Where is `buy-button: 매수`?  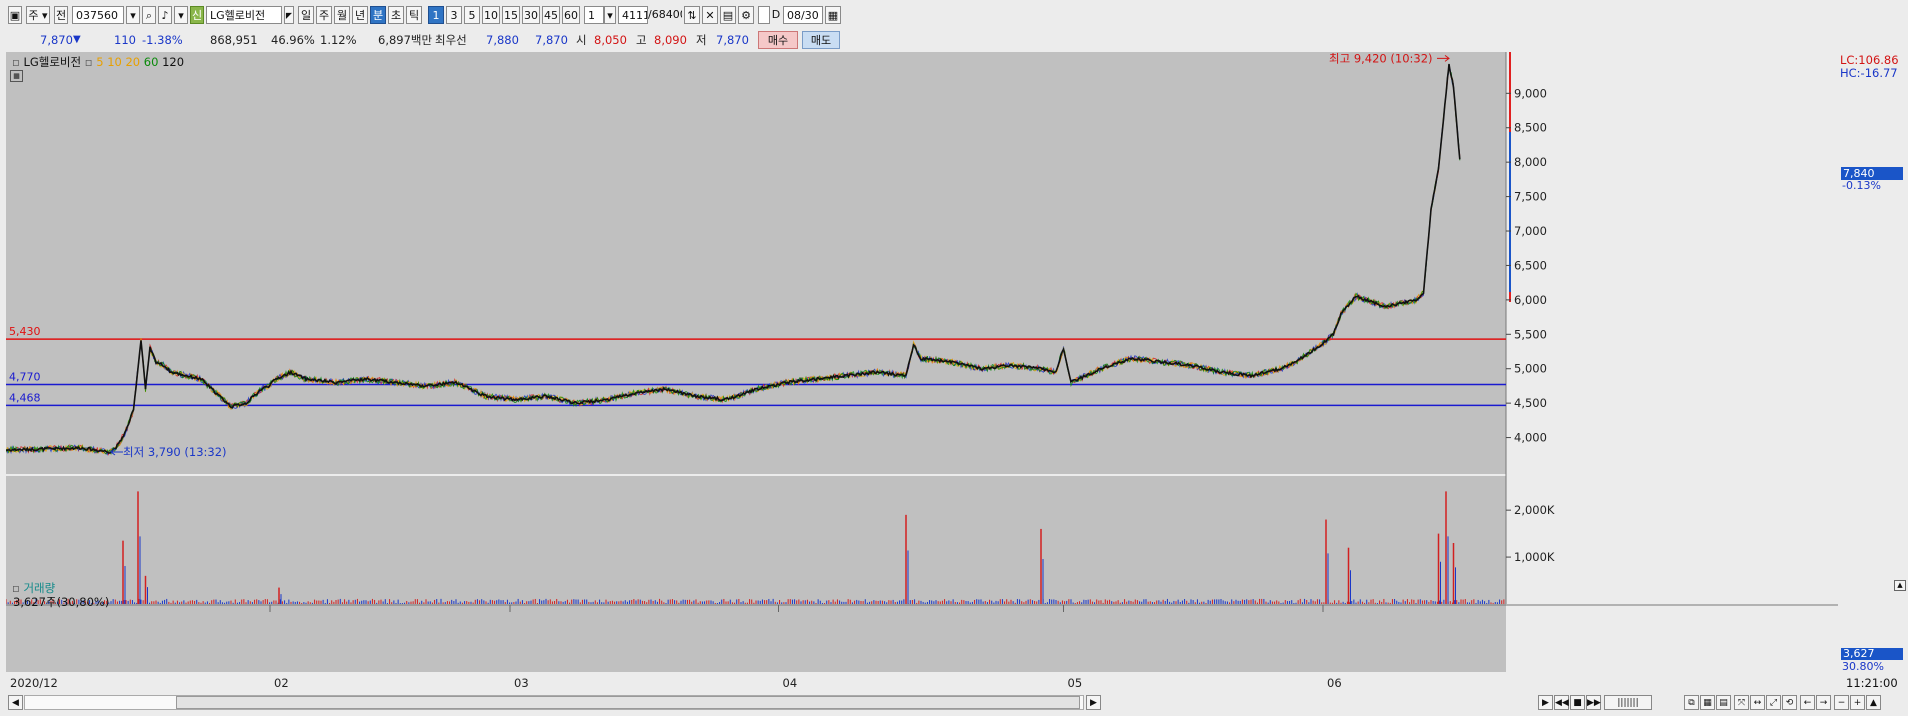
buy-button: 매수 is located at coordinates (778, 40).